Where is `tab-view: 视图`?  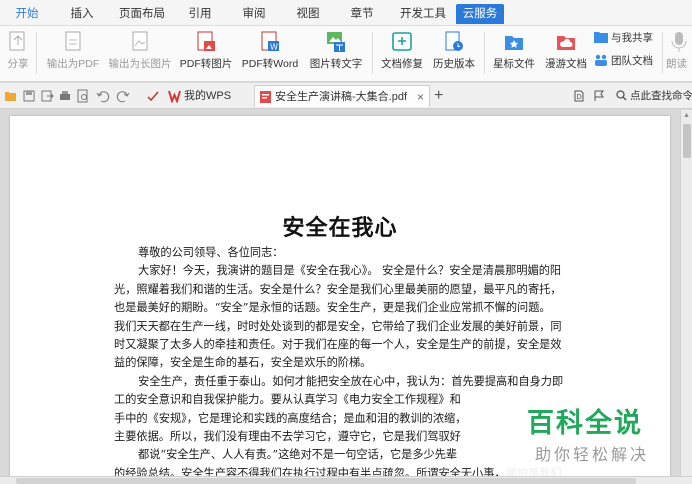
tab-view: 视图 is located at coordinates (308, 14).